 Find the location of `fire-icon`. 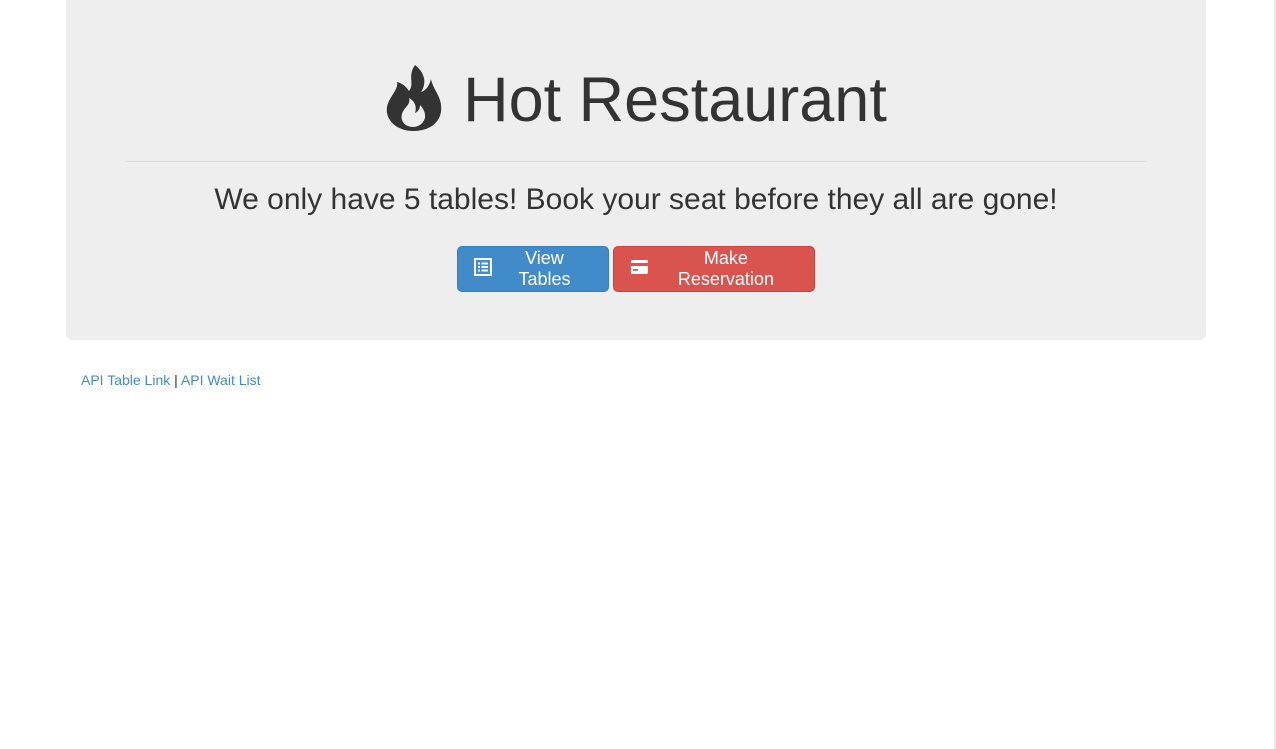

fire-icon is located at coordinates (414, 98).